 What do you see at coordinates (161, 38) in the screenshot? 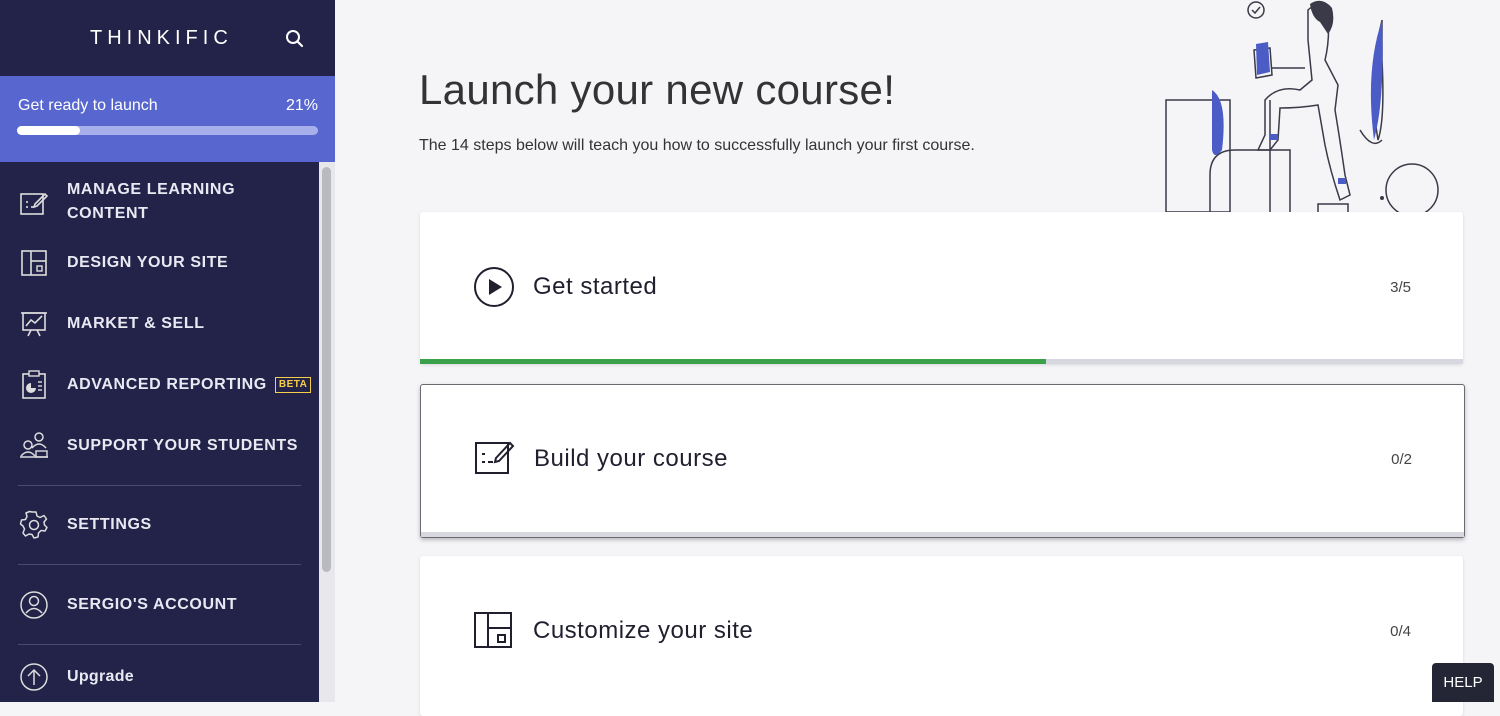
I see `thinkific-logo: THINKIFIC` at bounding box center [161, 38].